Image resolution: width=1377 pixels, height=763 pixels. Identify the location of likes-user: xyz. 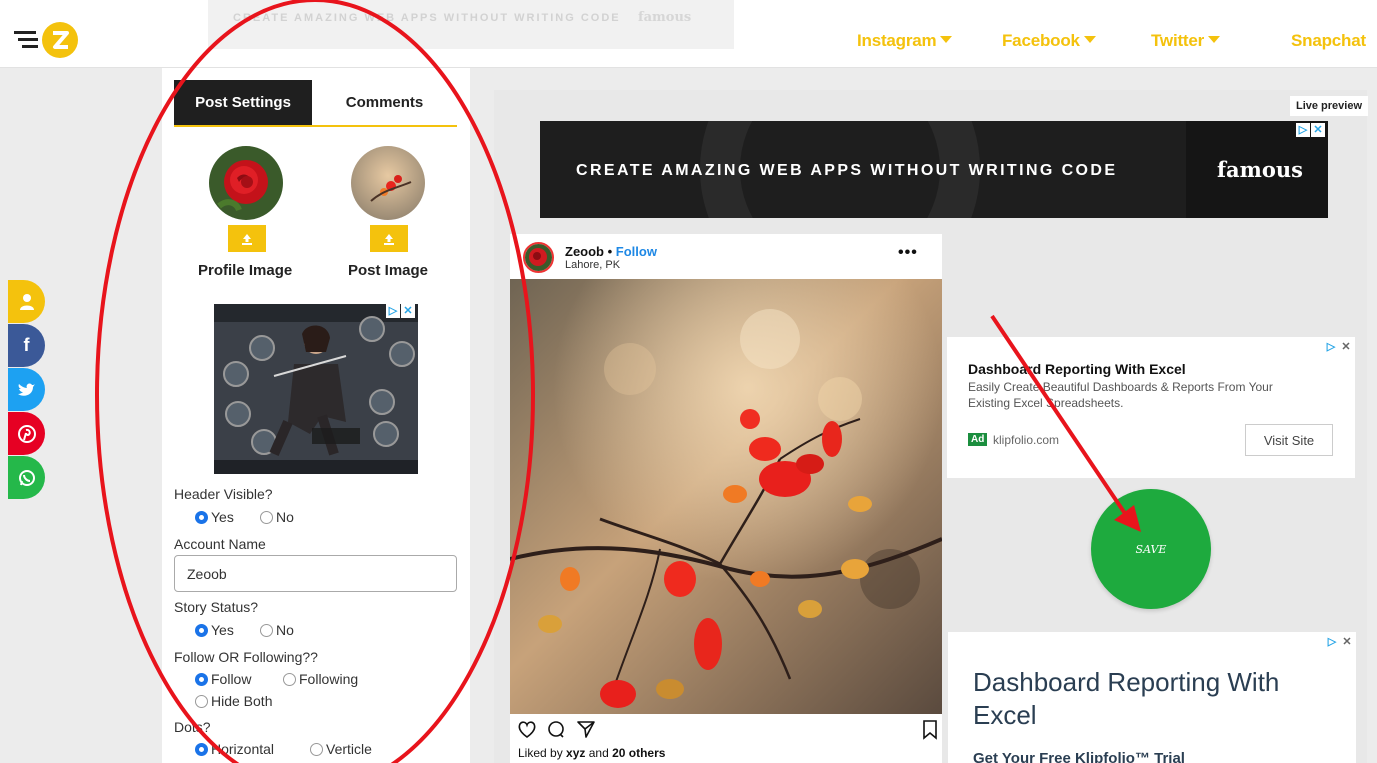
(575, 753).